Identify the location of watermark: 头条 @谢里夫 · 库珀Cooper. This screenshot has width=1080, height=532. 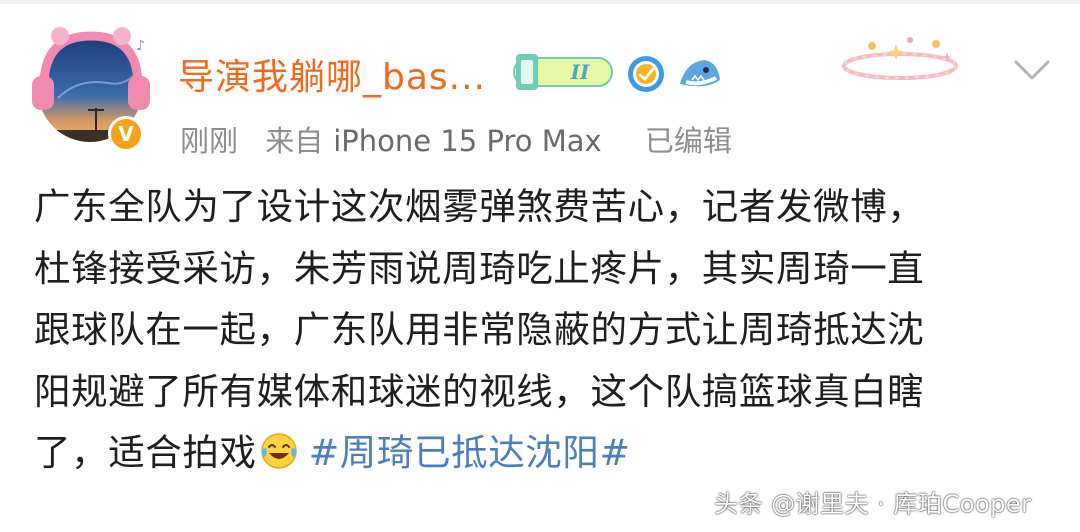
(873, 504).